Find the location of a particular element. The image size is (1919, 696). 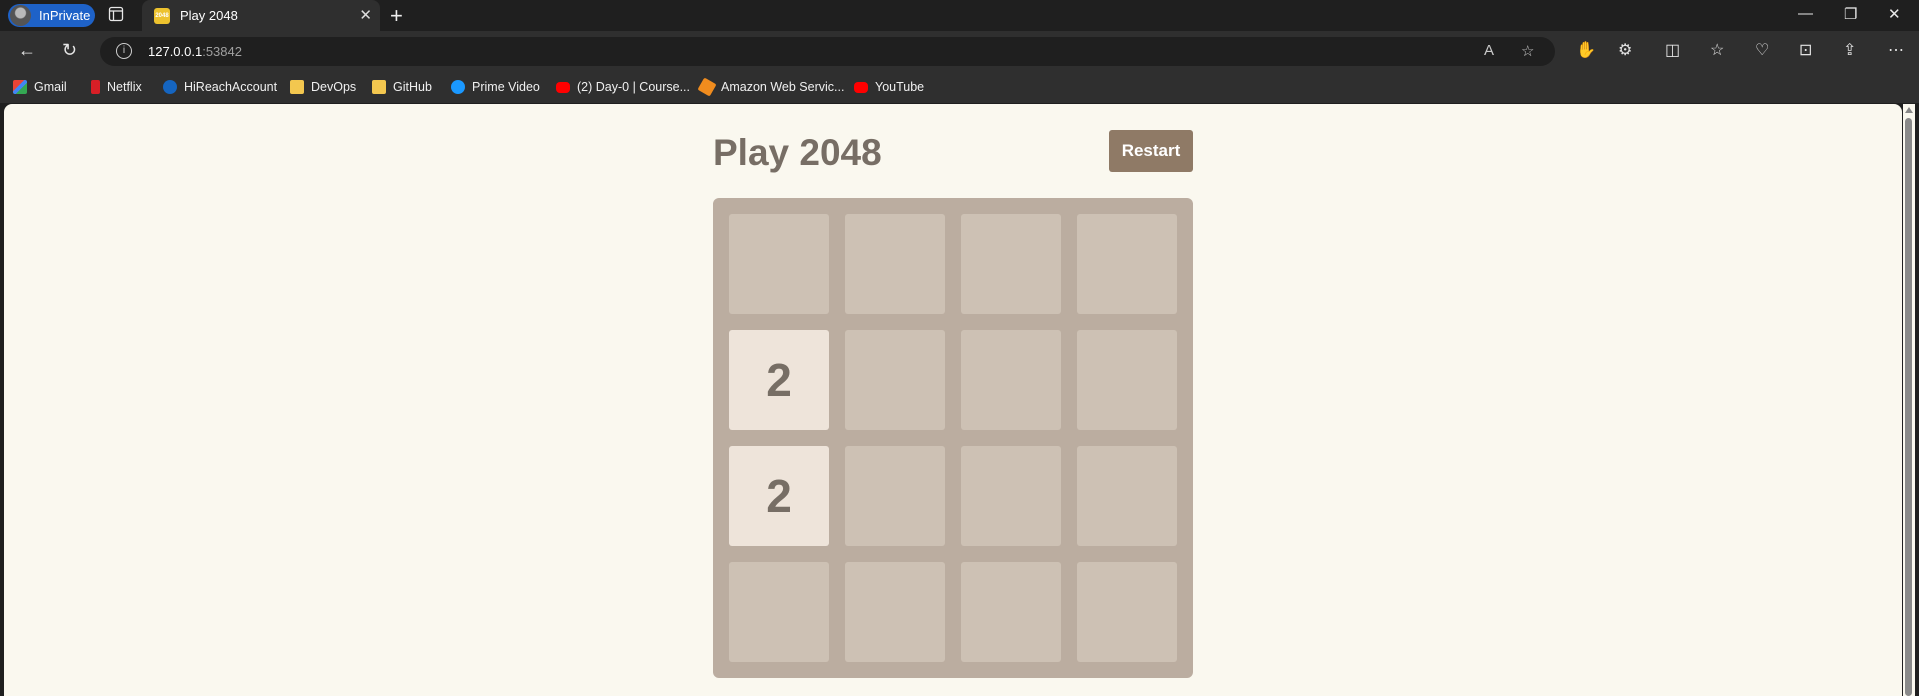

page-title: Play 2048 is located at coordinates (797, 152).